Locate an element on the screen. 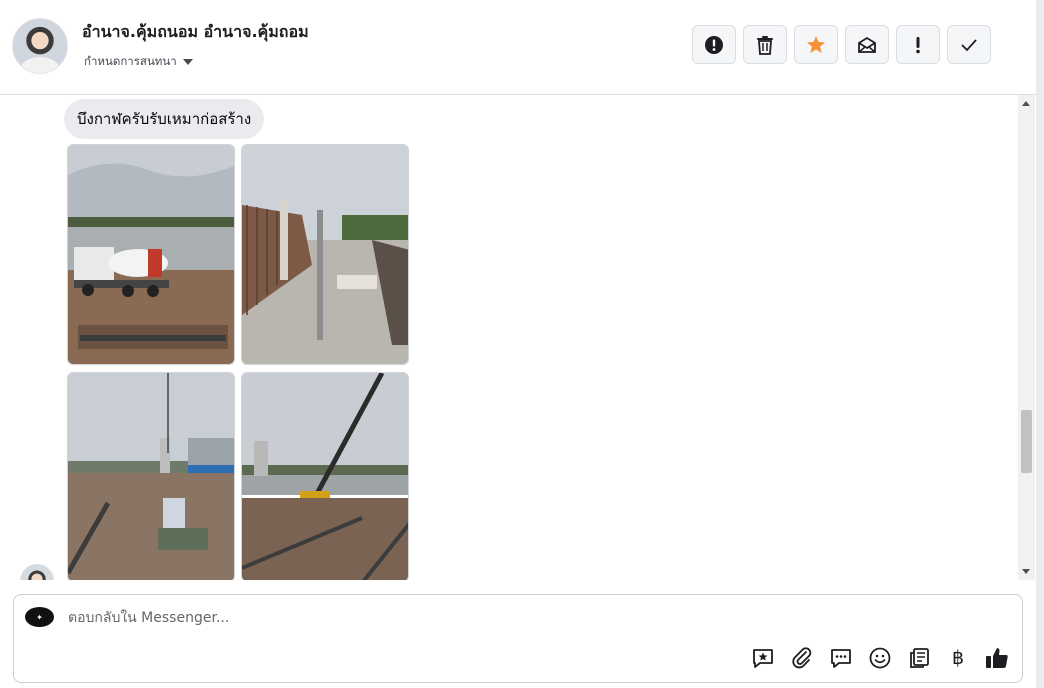 This screenshot has height=688, width=1044. assign-conversation-dropdown: กำหนดการสนทนา is located at coordinates (138, 62).